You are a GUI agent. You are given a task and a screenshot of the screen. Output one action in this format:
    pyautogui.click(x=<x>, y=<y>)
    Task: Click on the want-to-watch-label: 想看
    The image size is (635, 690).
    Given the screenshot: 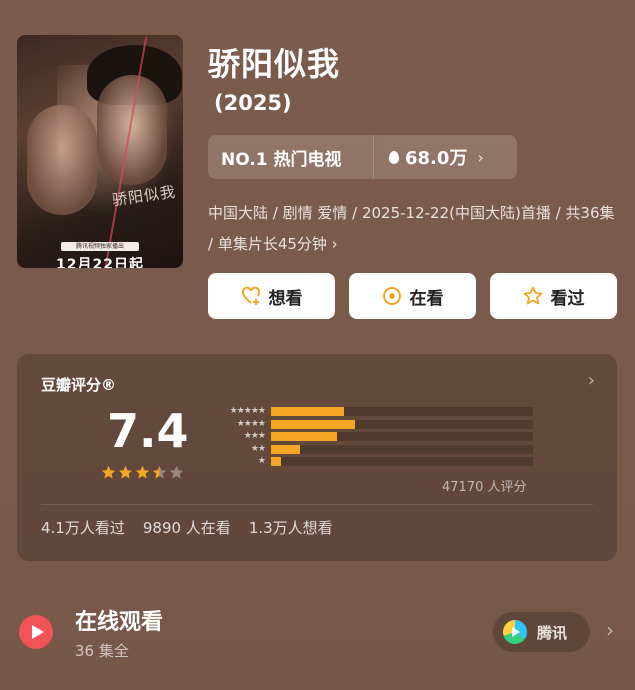 What is the action you would take?
    pyautogui.click(x=285, y=298)
    